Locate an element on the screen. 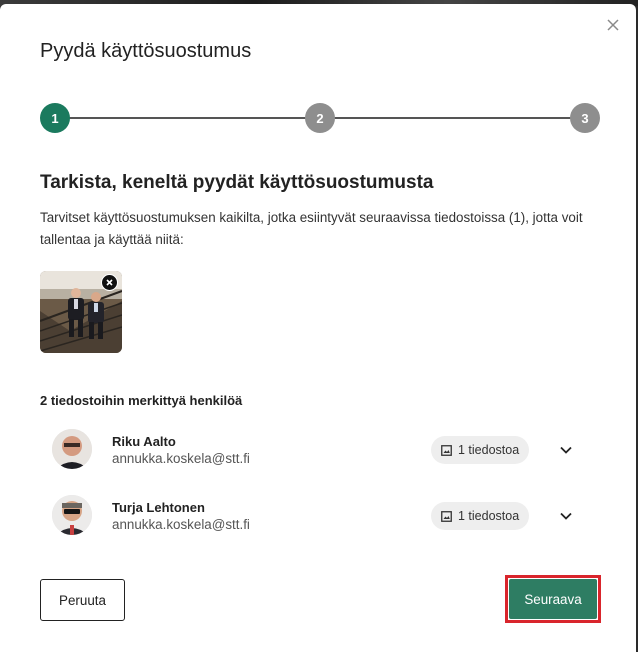  step-3: 3 is located at coordinates (585, 118).